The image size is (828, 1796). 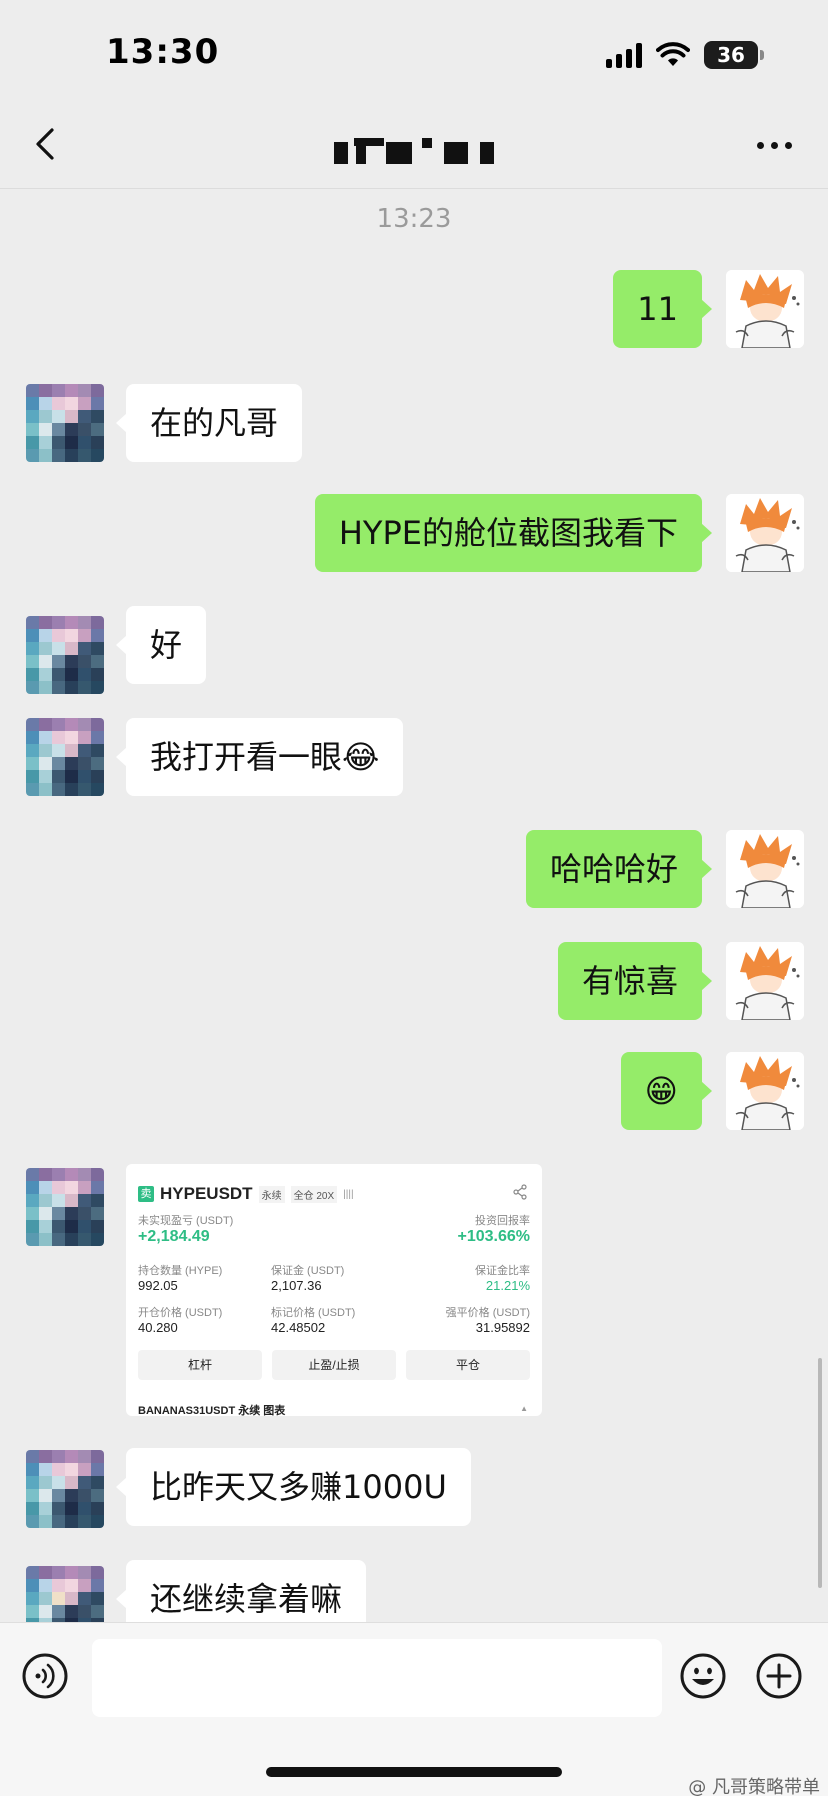 What do you see at coordinates (180, 1271) in the screenshot?
I see `position-size-label: 持仓数量 (HYPE)` at bounding box center [180, 1271].